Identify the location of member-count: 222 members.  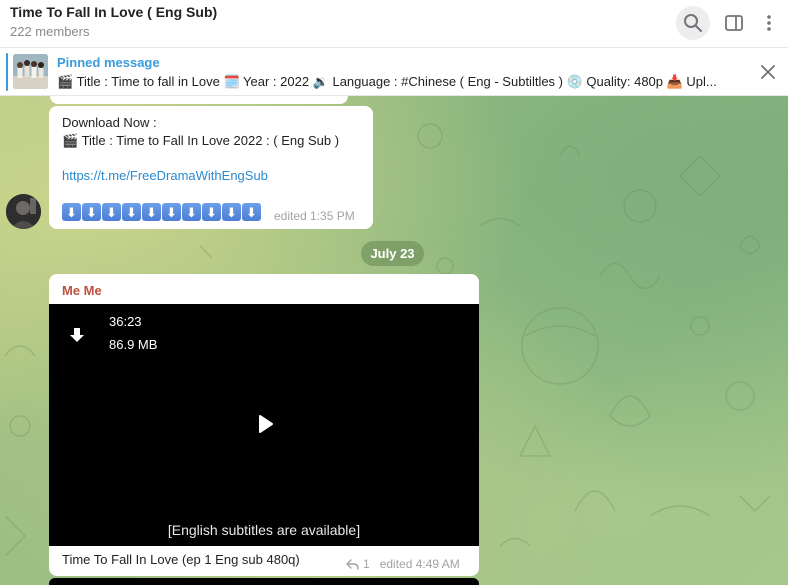
(50, 31).